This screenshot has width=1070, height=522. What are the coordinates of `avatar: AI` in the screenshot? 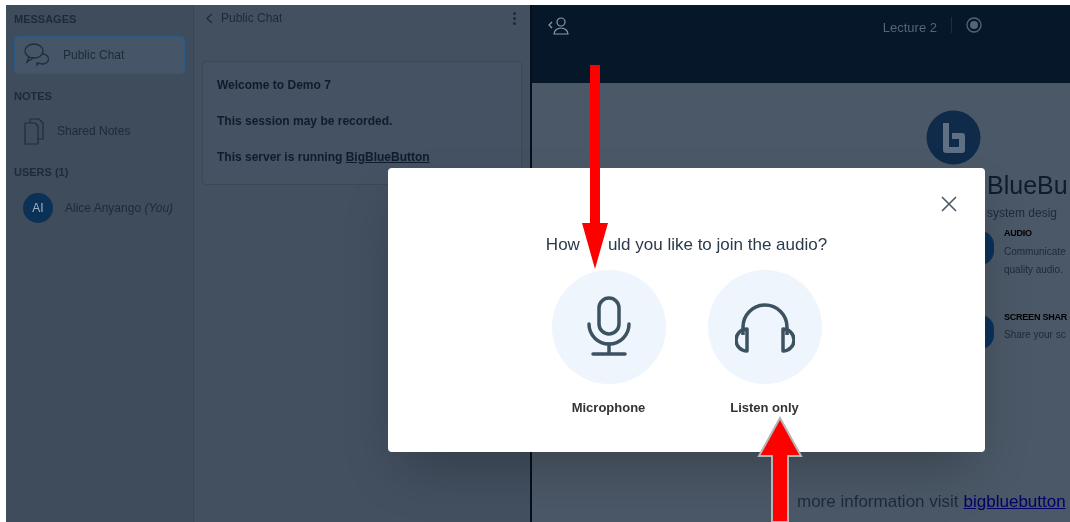 It's located at (38, 207).